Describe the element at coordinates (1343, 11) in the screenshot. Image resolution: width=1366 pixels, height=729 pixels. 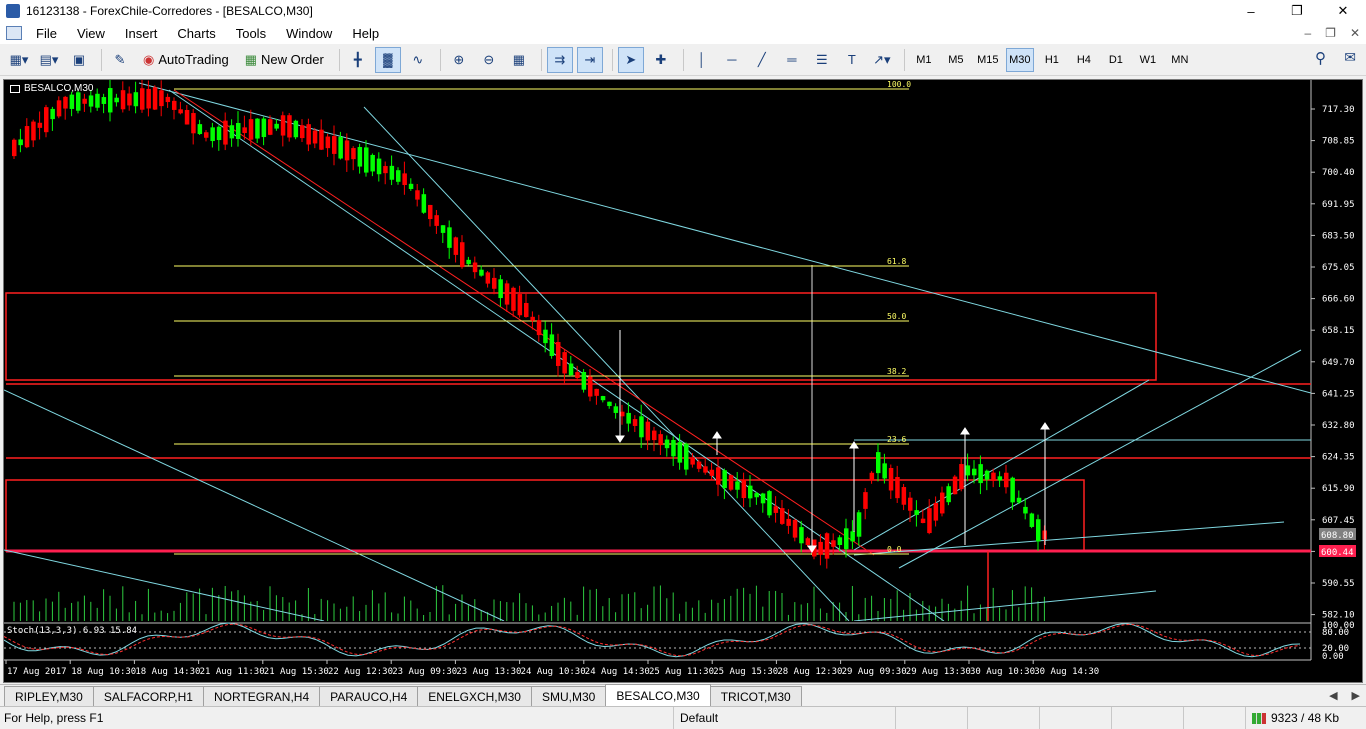
I see `close-button: ✕` at that location.